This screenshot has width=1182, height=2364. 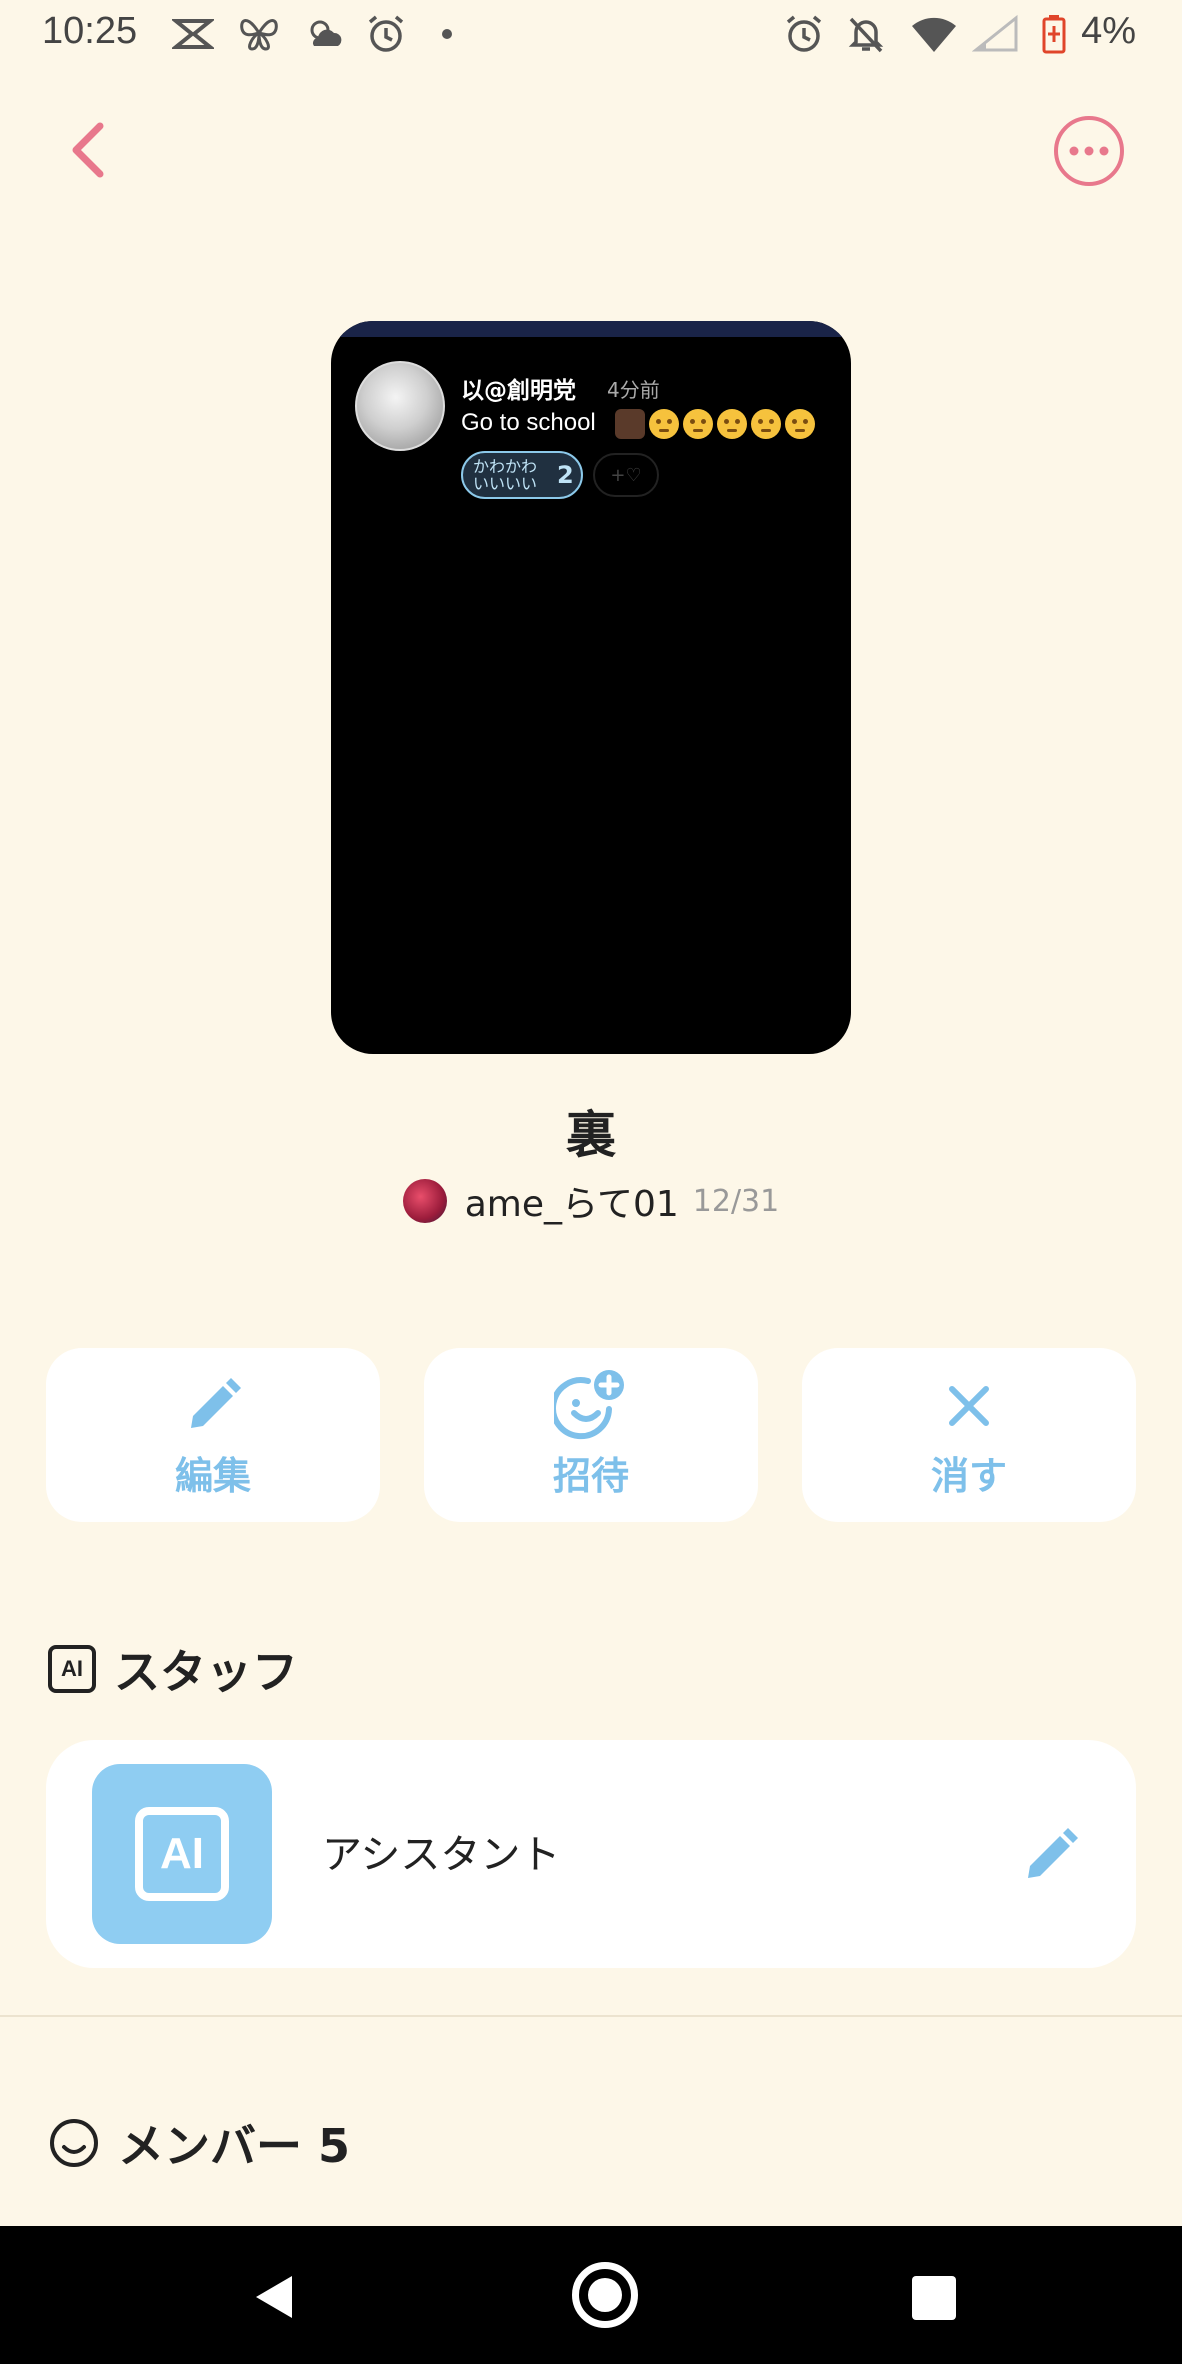 What do you see at coordinates (1108, 31) in the screenshot?
I see `battery-percent: 4%` at bounding box center [1108, 31].